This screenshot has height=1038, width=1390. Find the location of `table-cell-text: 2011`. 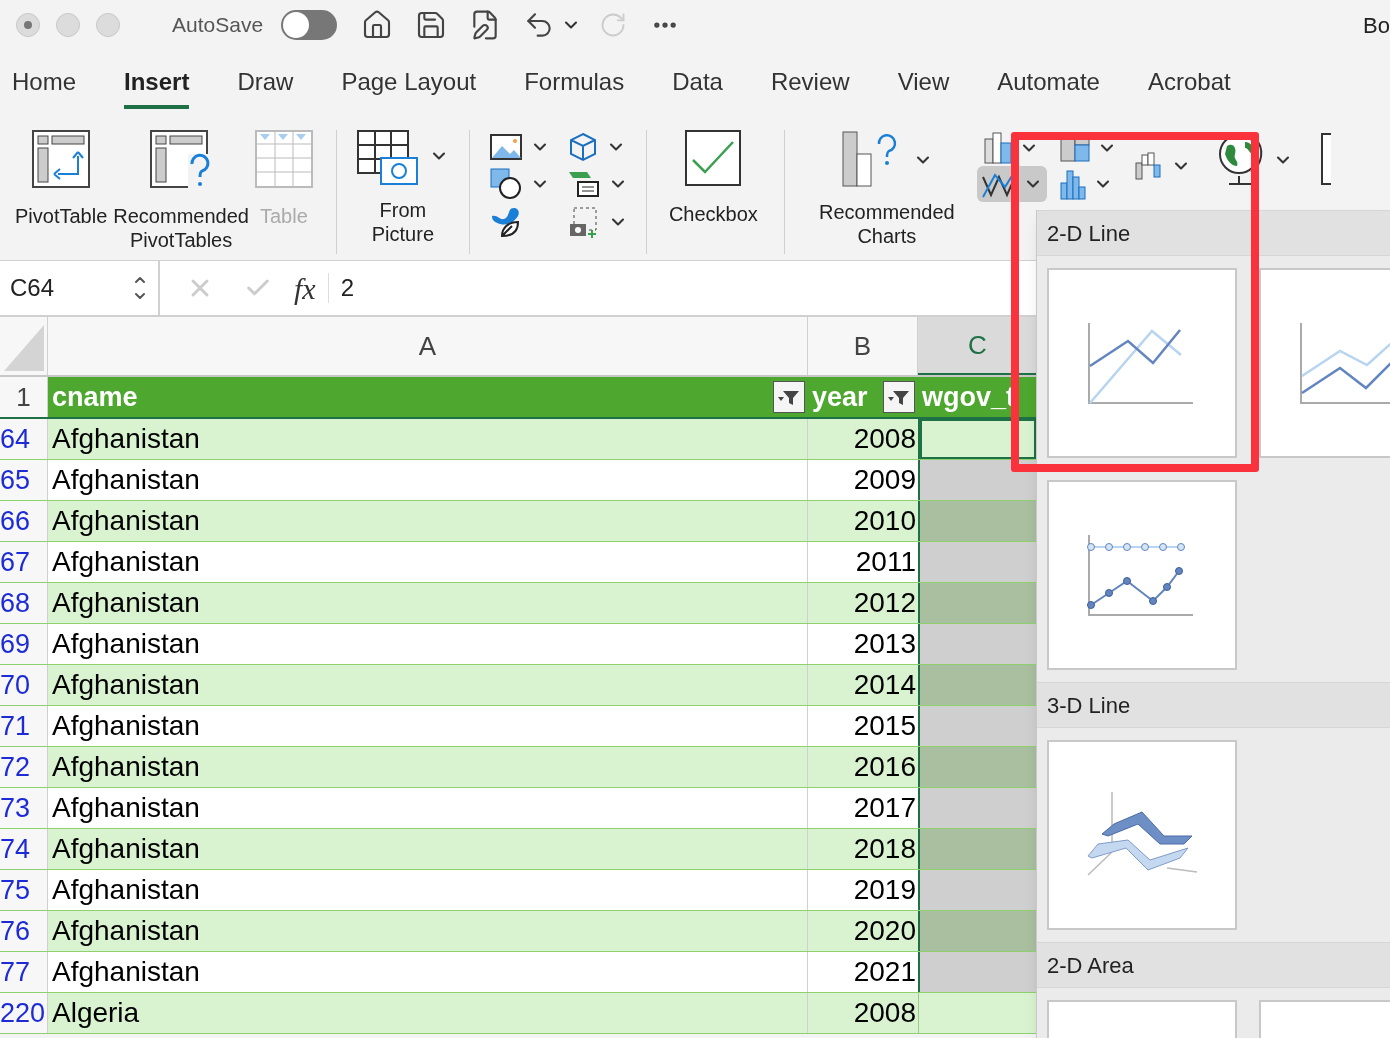

table-cell-text: 2011 is located at coordinates (885, 562).